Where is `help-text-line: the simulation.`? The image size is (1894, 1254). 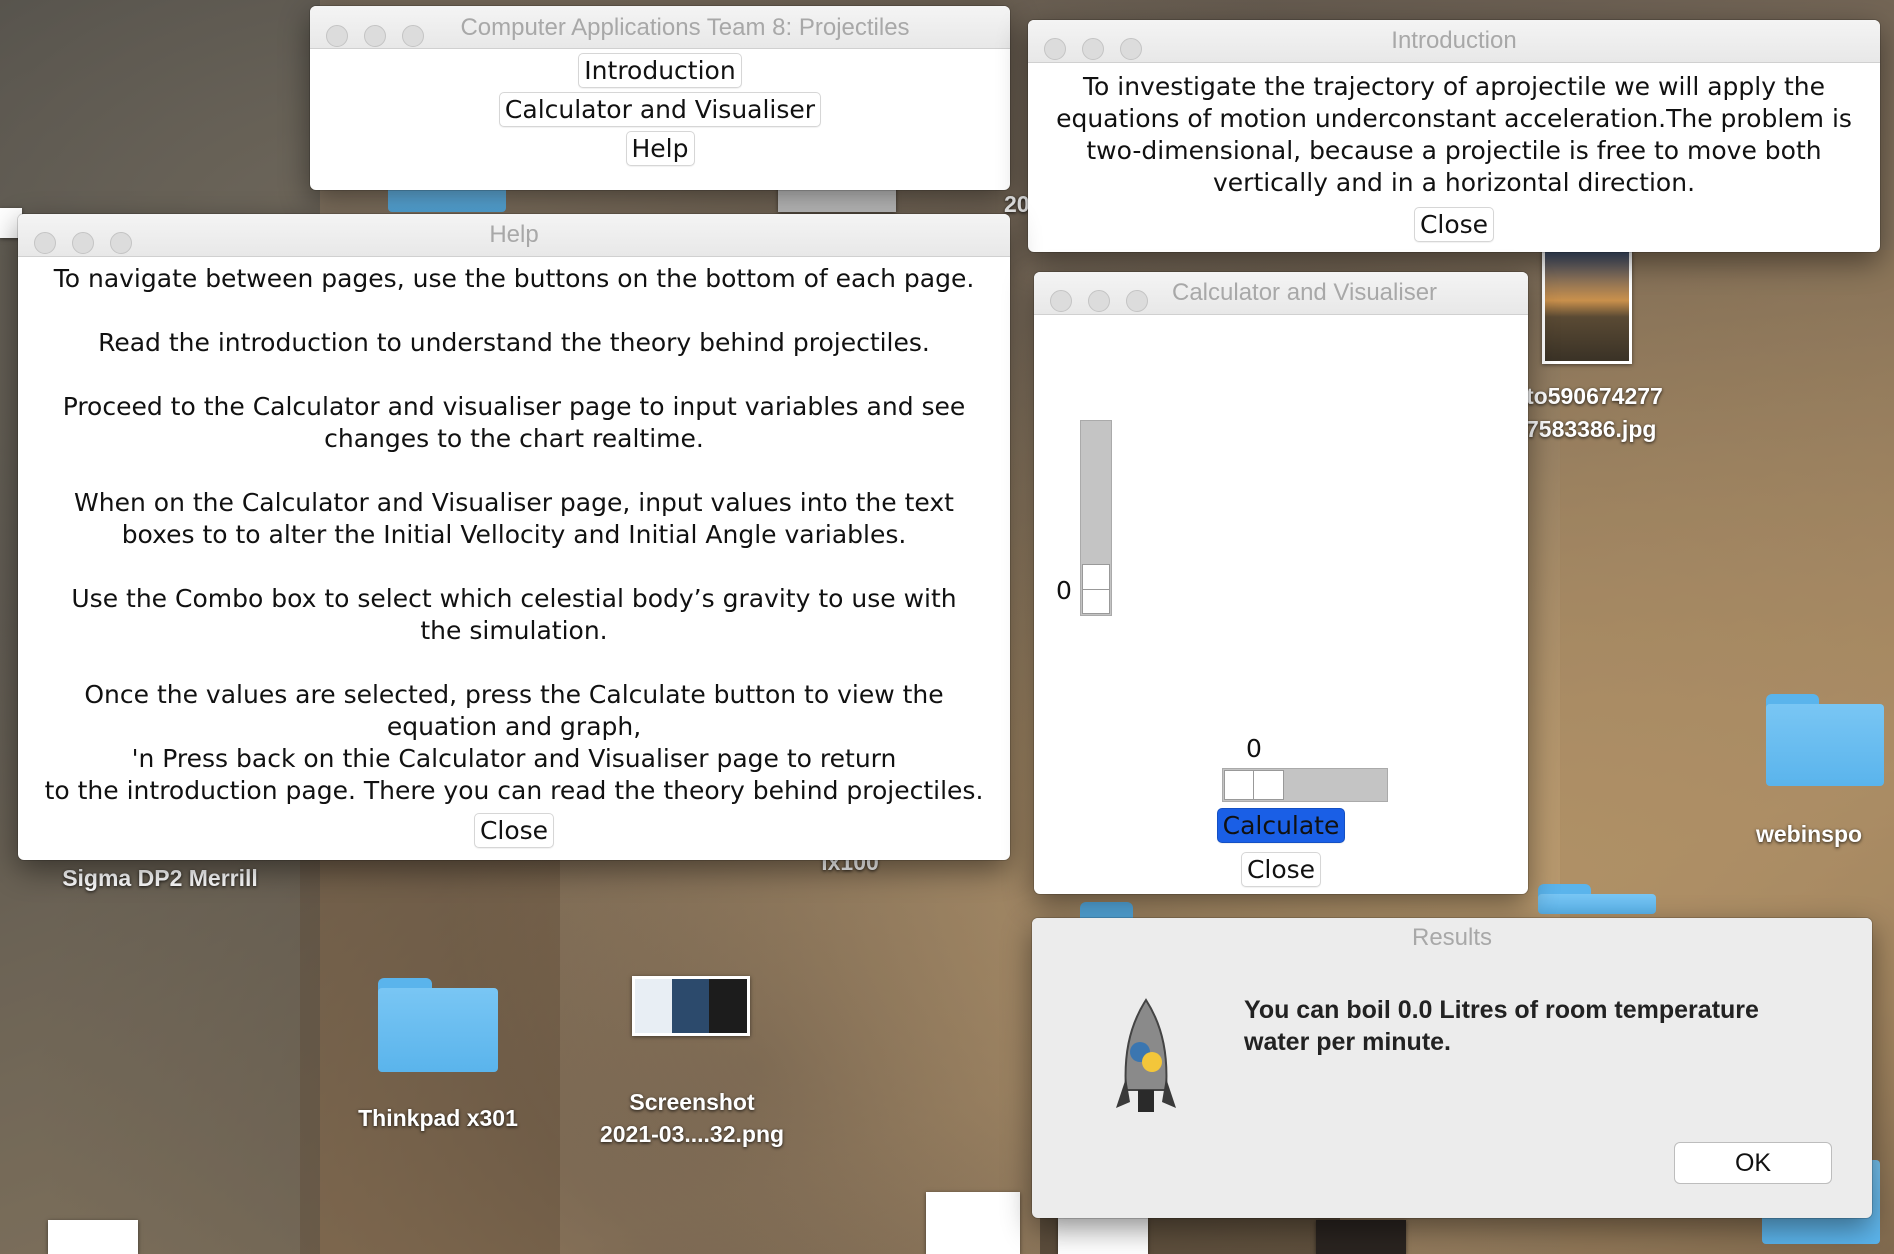 help-text-line: the simulation. is located at coordinates (514, 630).